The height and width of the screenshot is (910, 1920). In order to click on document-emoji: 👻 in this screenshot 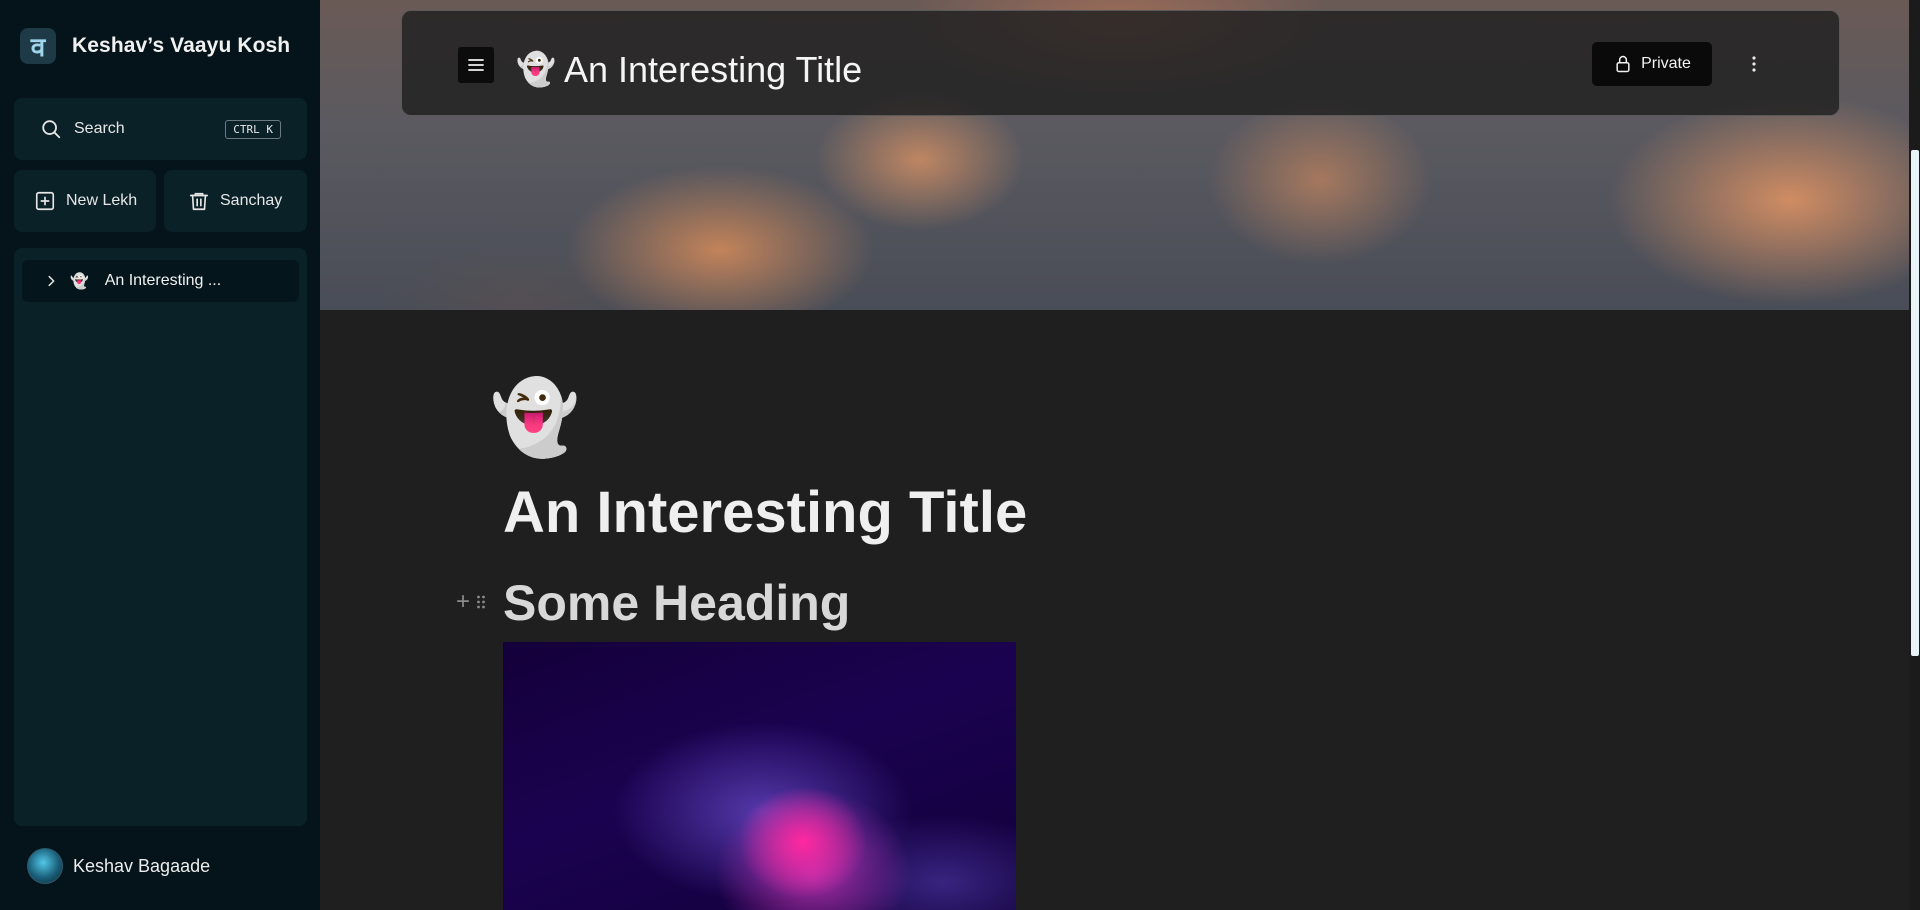, I will do `click(79, 281)`.